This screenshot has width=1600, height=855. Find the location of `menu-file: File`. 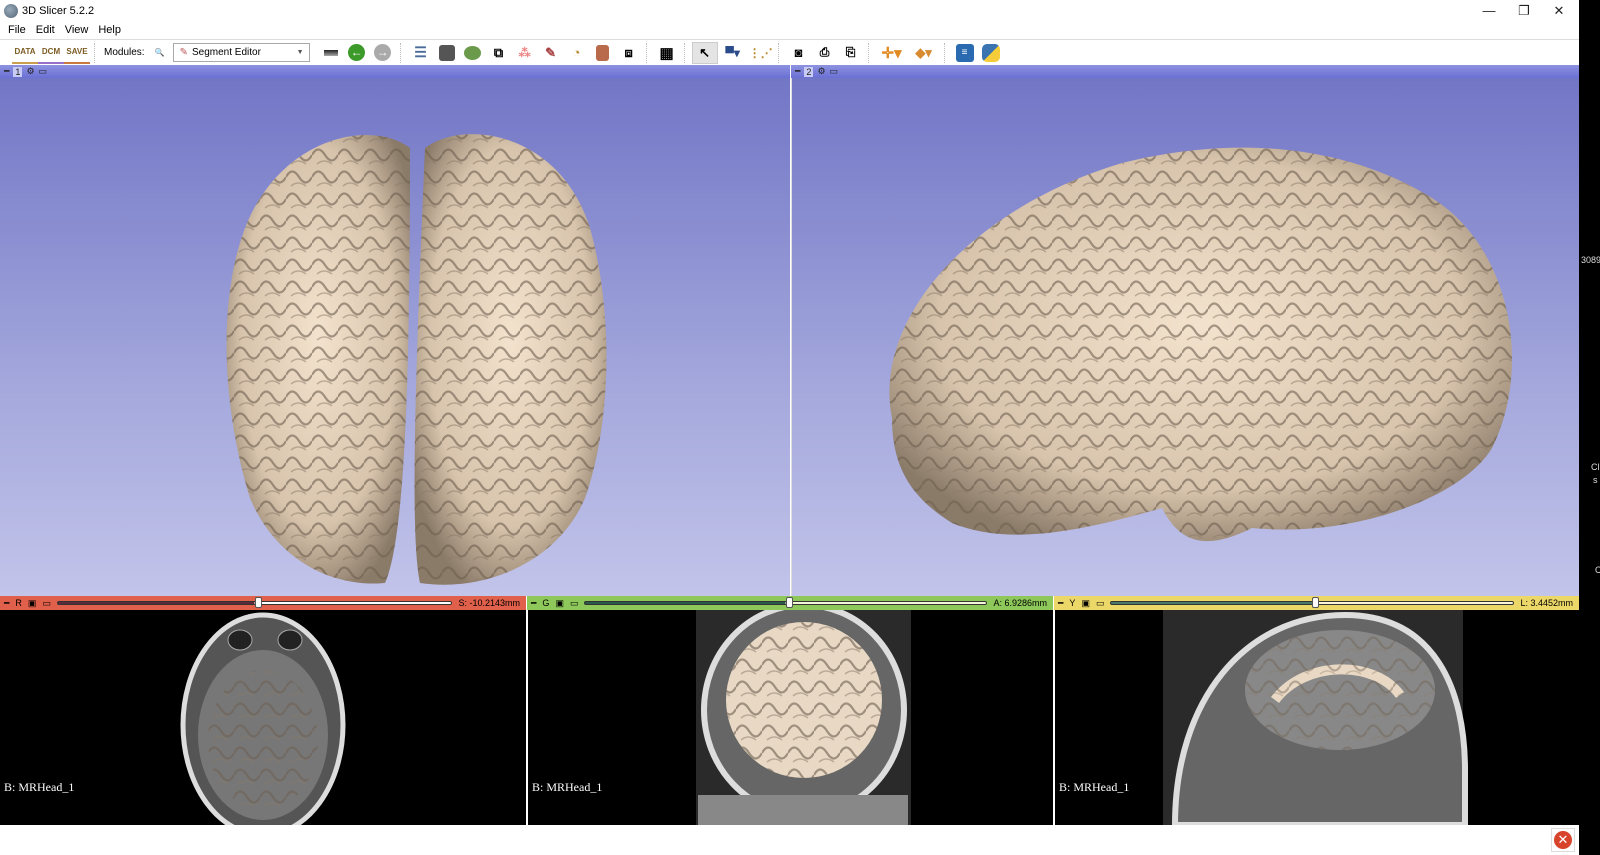

menu-file: File is located at coordinates (17, 30).